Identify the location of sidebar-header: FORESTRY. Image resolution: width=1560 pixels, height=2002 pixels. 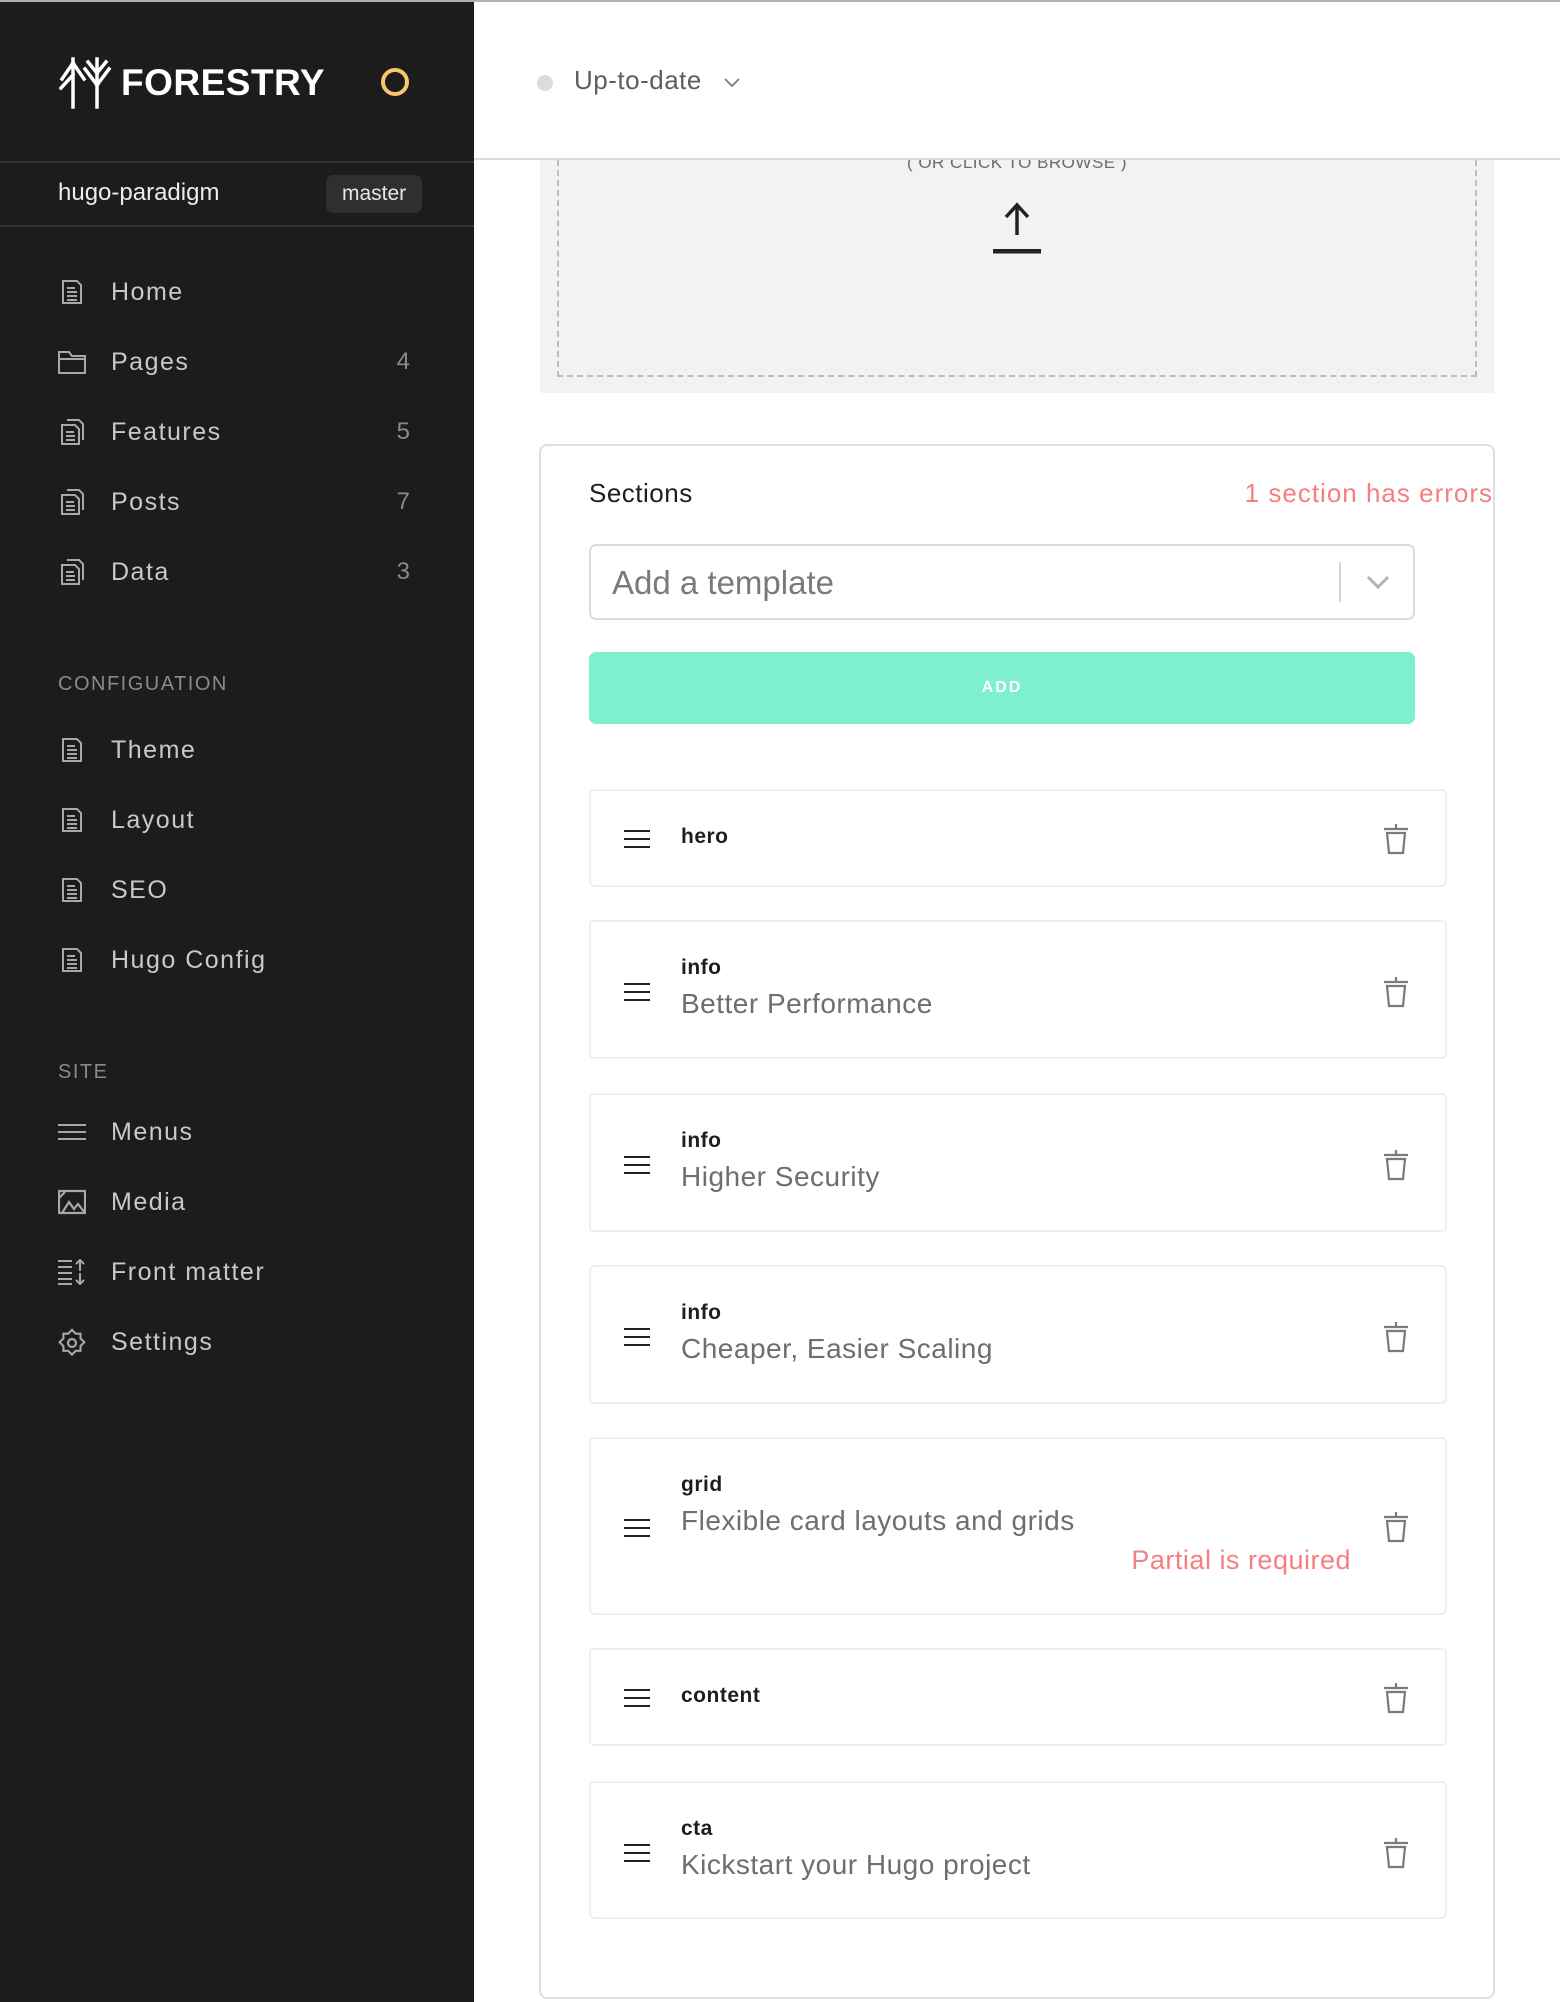
(237, 81).